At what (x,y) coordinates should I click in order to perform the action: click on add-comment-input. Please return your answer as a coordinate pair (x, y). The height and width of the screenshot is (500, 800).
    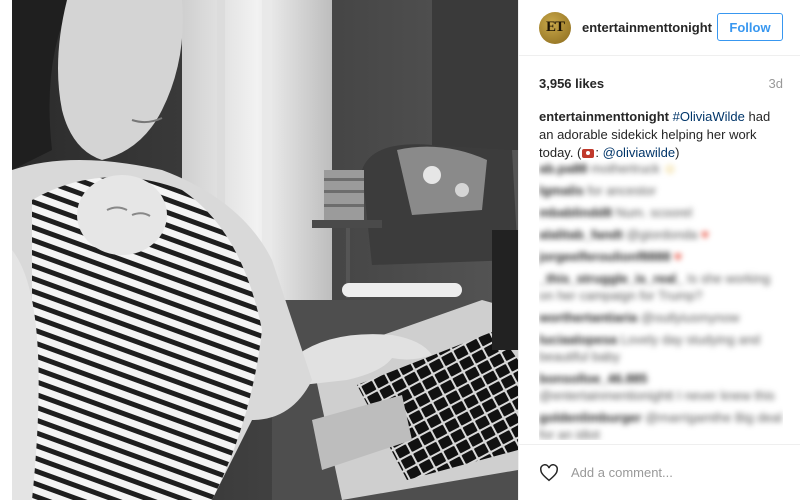
    Looking at the image, I should click on (671, 472).